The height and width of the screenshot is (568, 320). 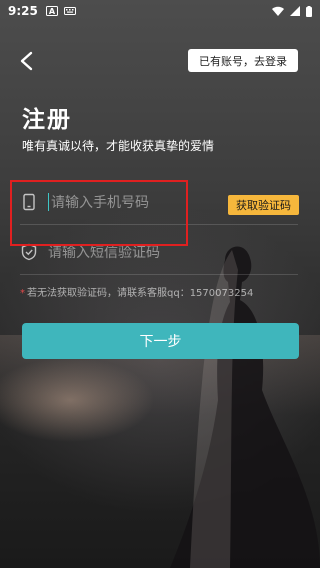 What do you see at coordinates (23, 11) in the screenshot?
I see `status-time: 9:25` at bounding box center [23, 11].